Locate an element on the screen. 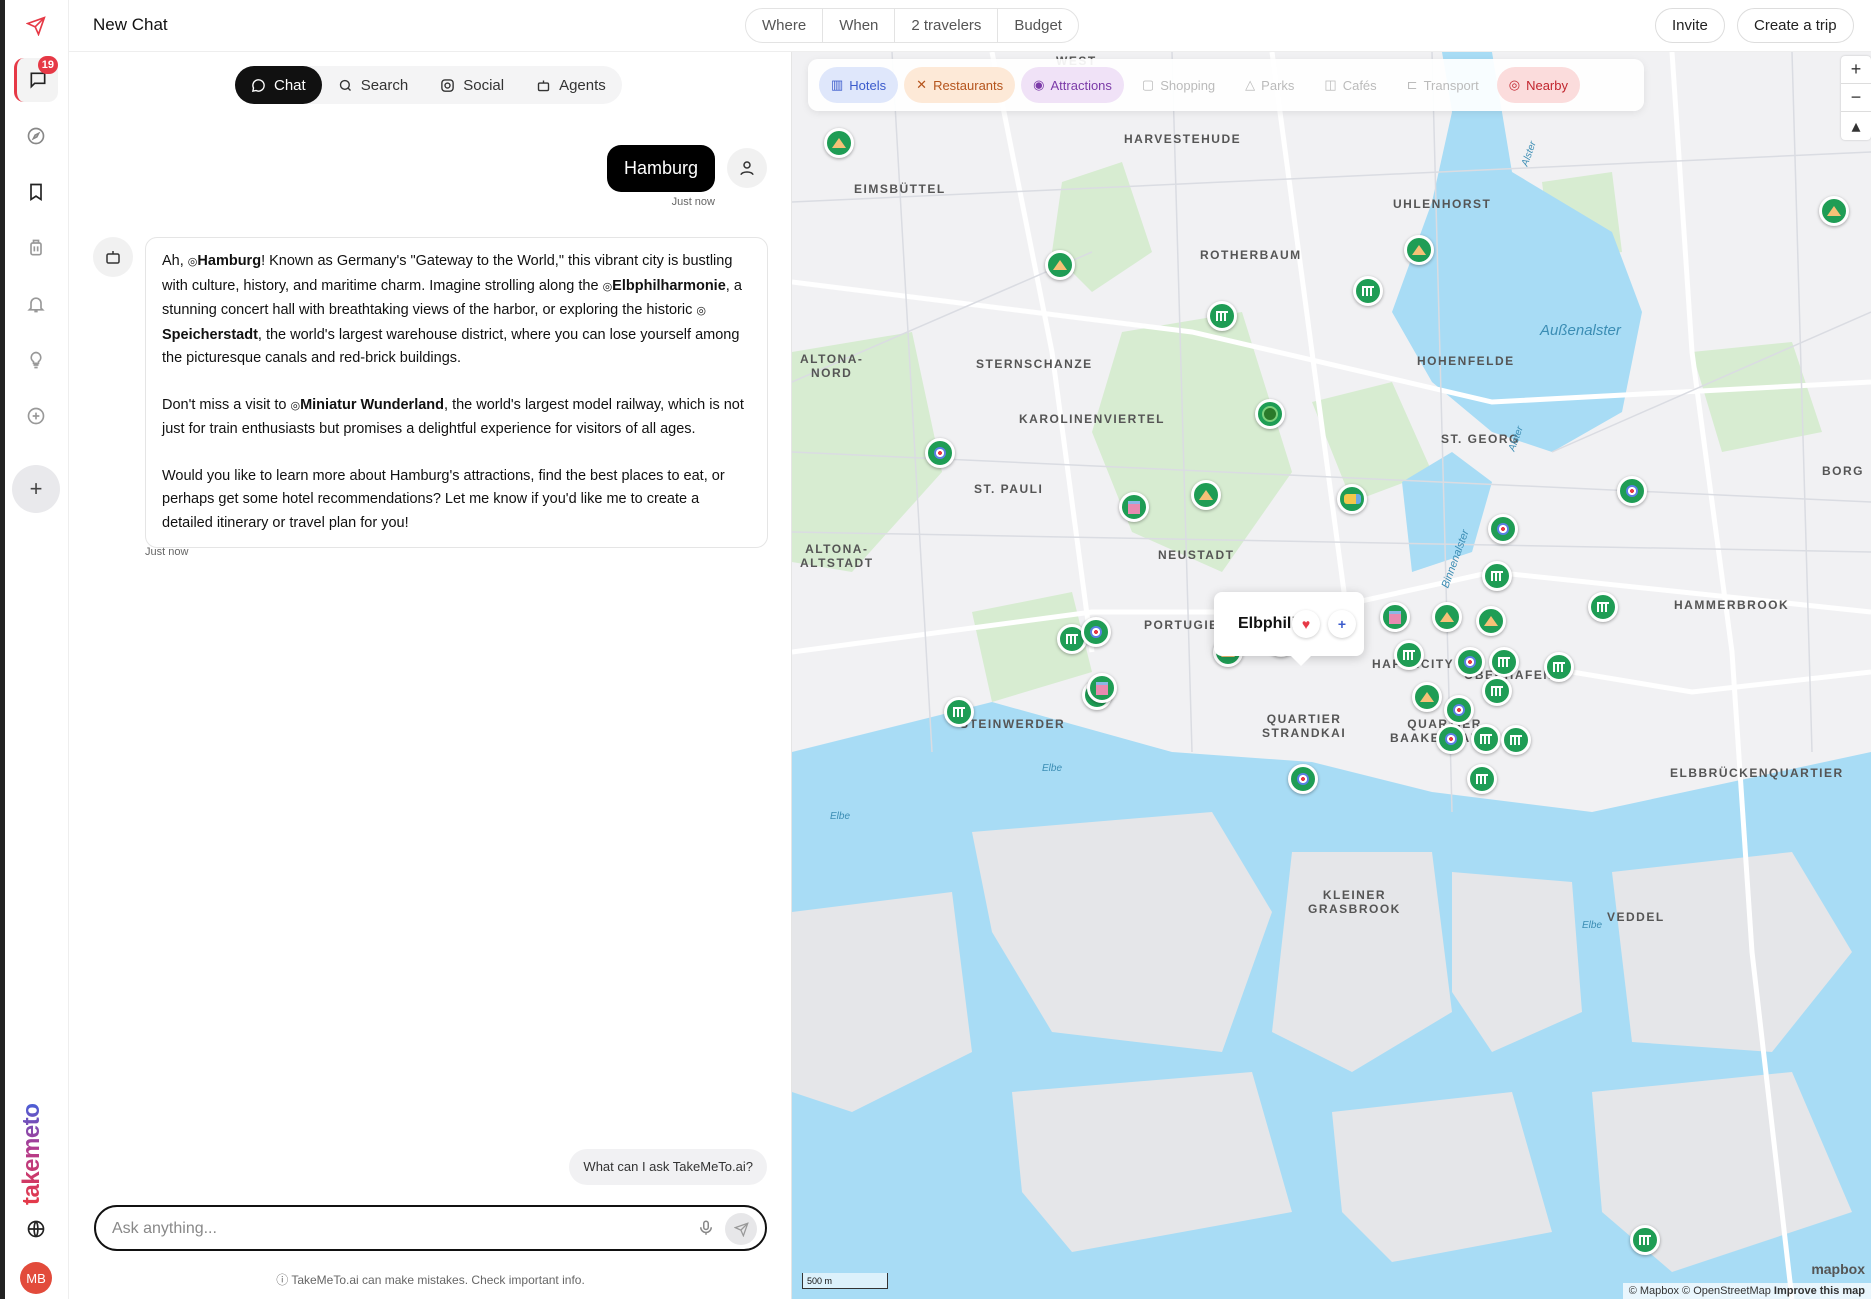  notifications-nav-button is located at coordinates (36, 304).